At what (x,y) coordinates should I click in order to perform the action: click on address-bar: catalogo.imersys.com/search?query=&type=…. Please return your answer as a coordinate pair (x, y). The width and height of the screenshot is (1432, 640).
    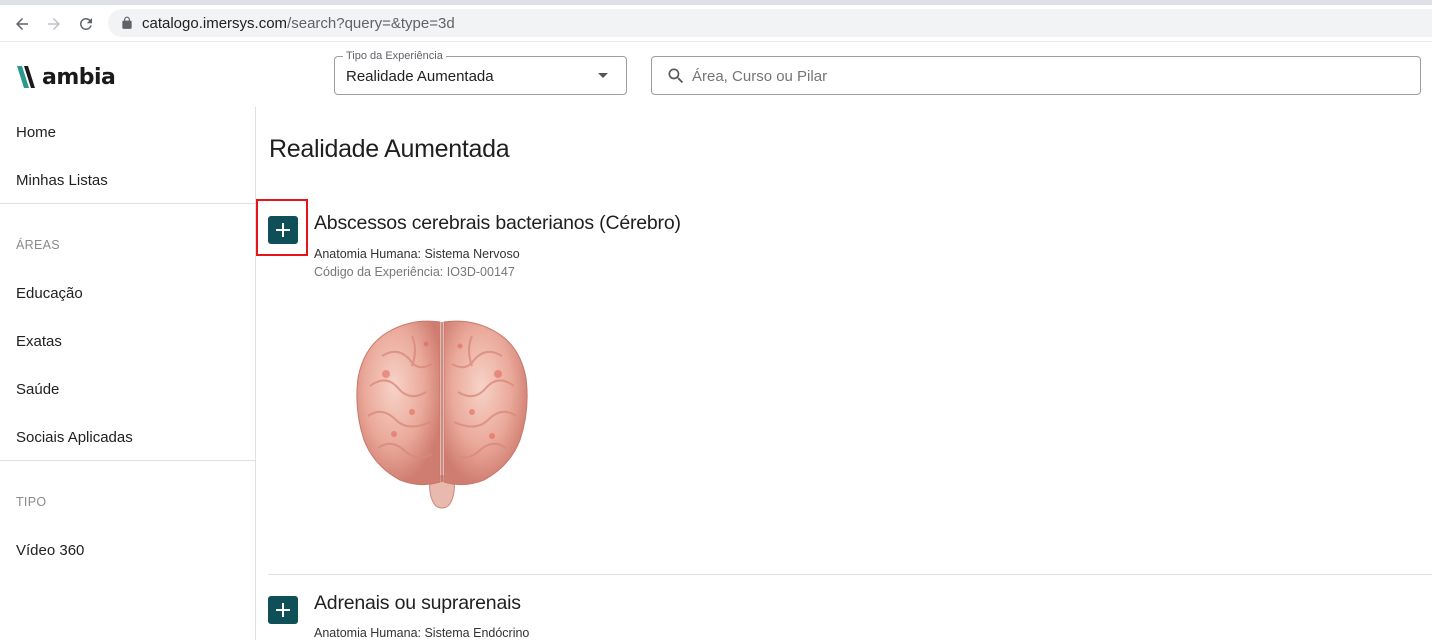
    Looking at the image, I should click on (770, 23).